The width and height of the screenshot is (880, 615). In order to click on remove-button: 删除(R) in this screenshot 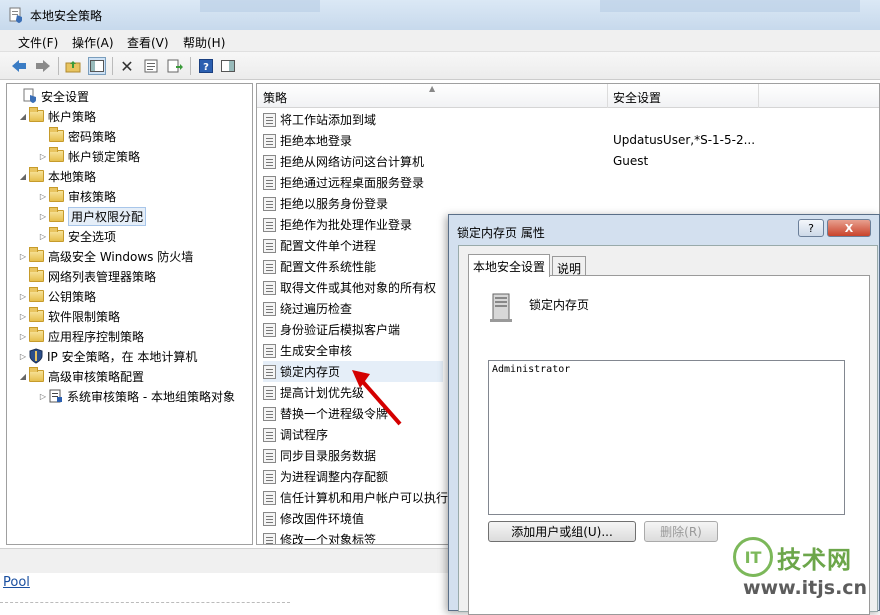, I will do `click(681, 531)`.